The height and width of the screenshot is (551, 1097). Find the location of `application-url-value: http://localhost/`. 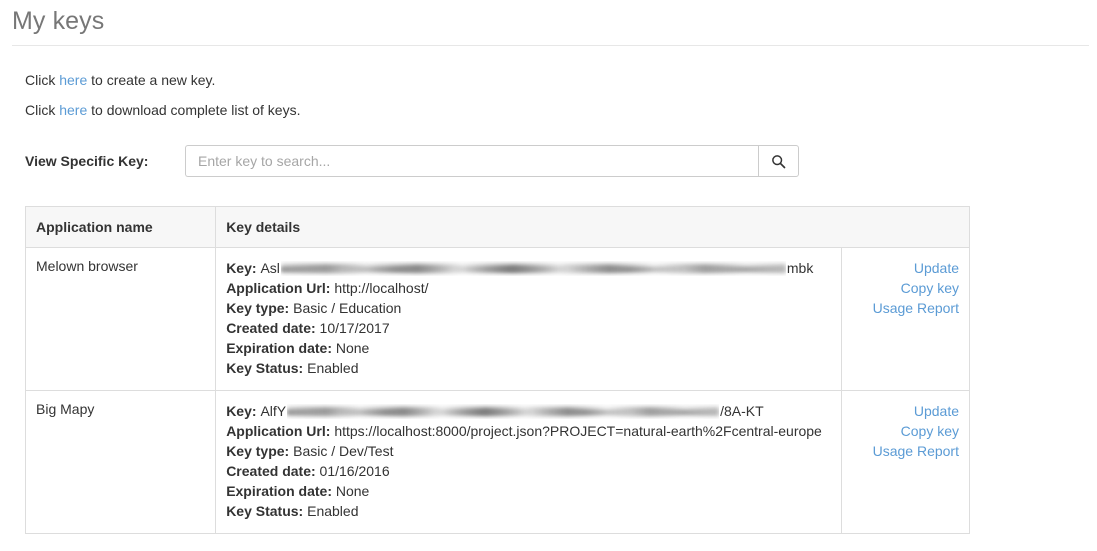

application-url-value: http://localhost/ is located at coordinates (381, 288).